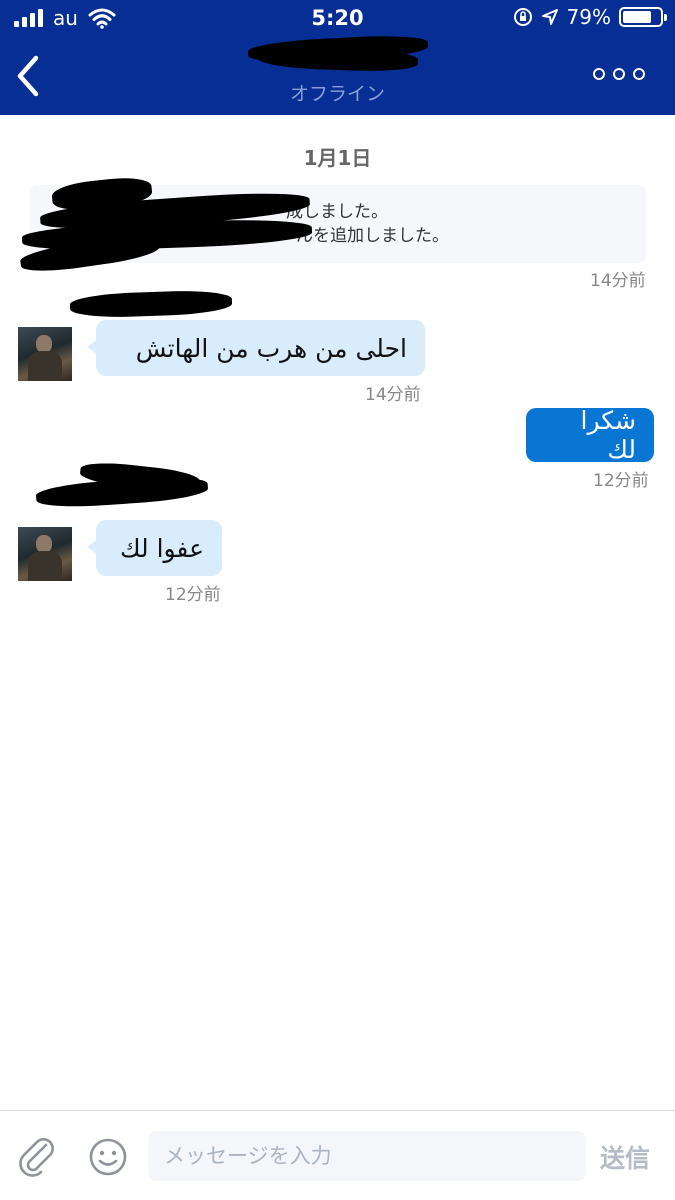  I want to click on message-bubble: عفوا لك, so click(154, 548).